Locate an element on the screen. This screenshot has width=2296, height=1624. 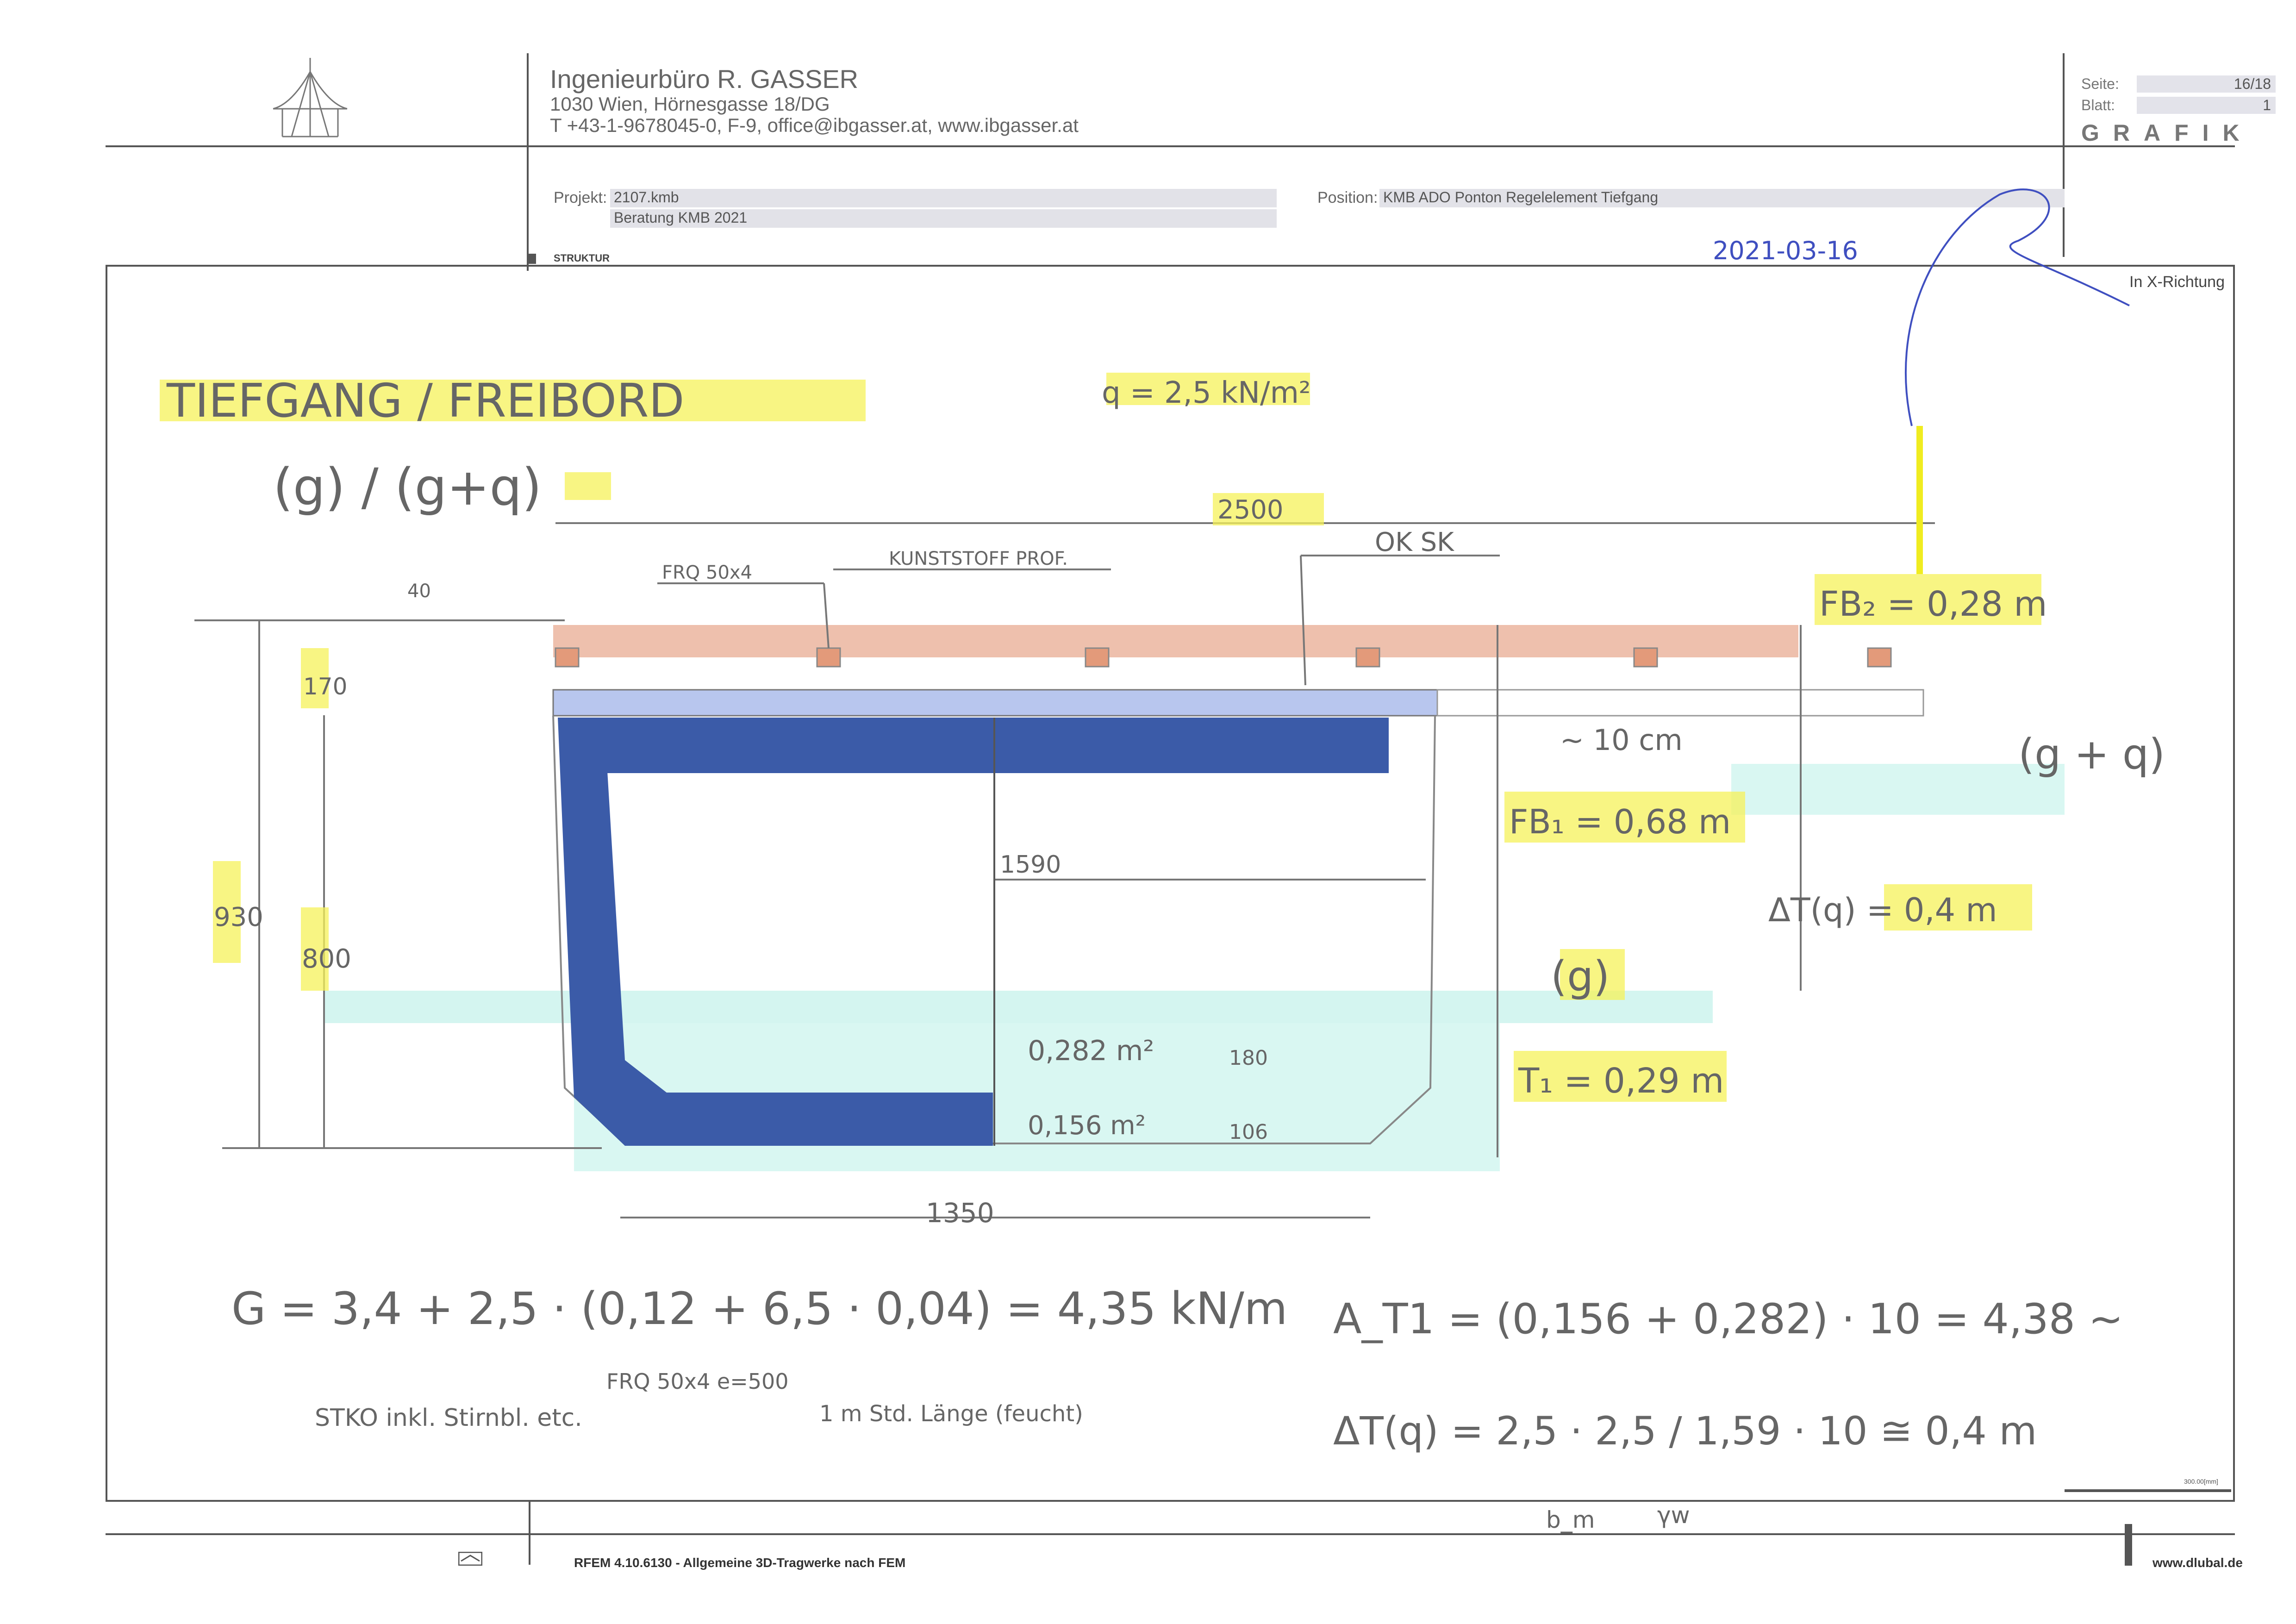
eq-g-note1: STKO inkl. Stirnbl. etc. is located at coordinates (448, 1418).